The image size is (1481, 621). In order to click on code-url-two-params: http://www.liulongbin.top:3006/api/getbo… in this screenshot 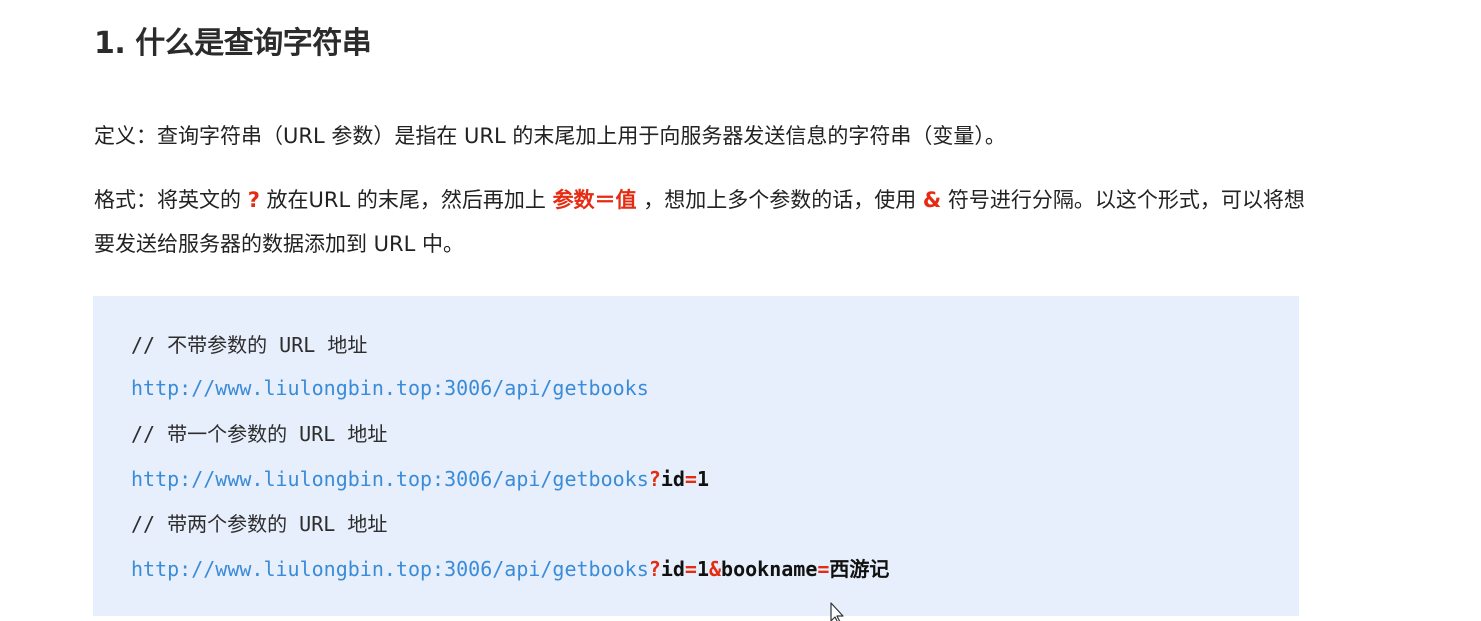, I will do `click(510, 569)`.